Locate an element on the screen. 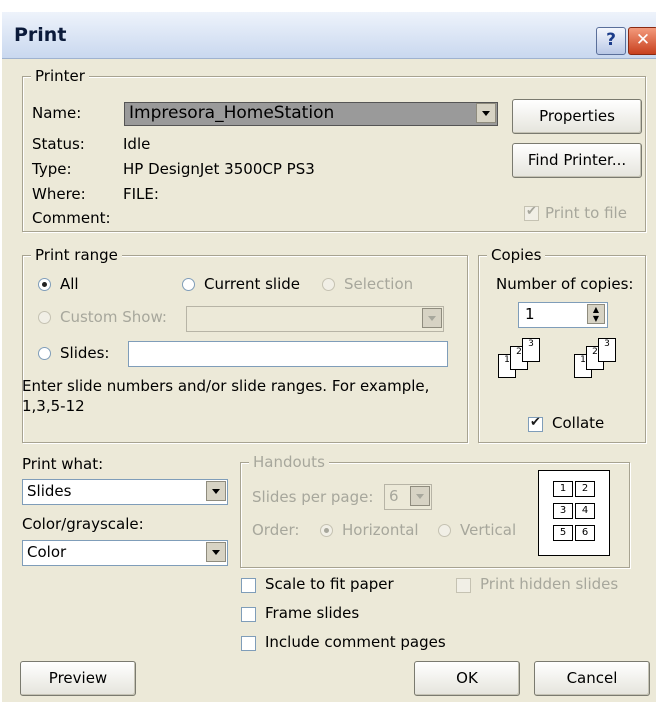 Image resolution: width=656 pixels, height=702 pixels. collate-checkbox is located at coordinates (535, 423).